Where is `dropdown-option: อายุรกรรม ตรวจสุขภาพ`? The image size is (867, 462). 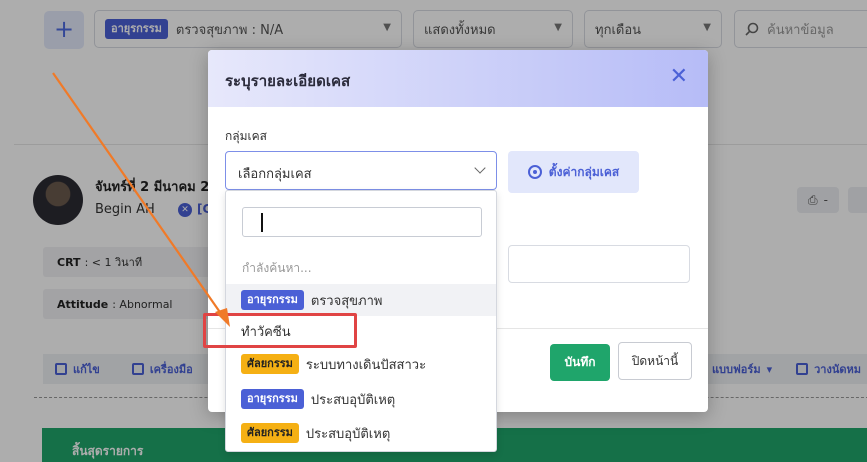 dropdown-option: อายุรกรรม ตรวจสุขภาพ is located at coordinates (361, 300).